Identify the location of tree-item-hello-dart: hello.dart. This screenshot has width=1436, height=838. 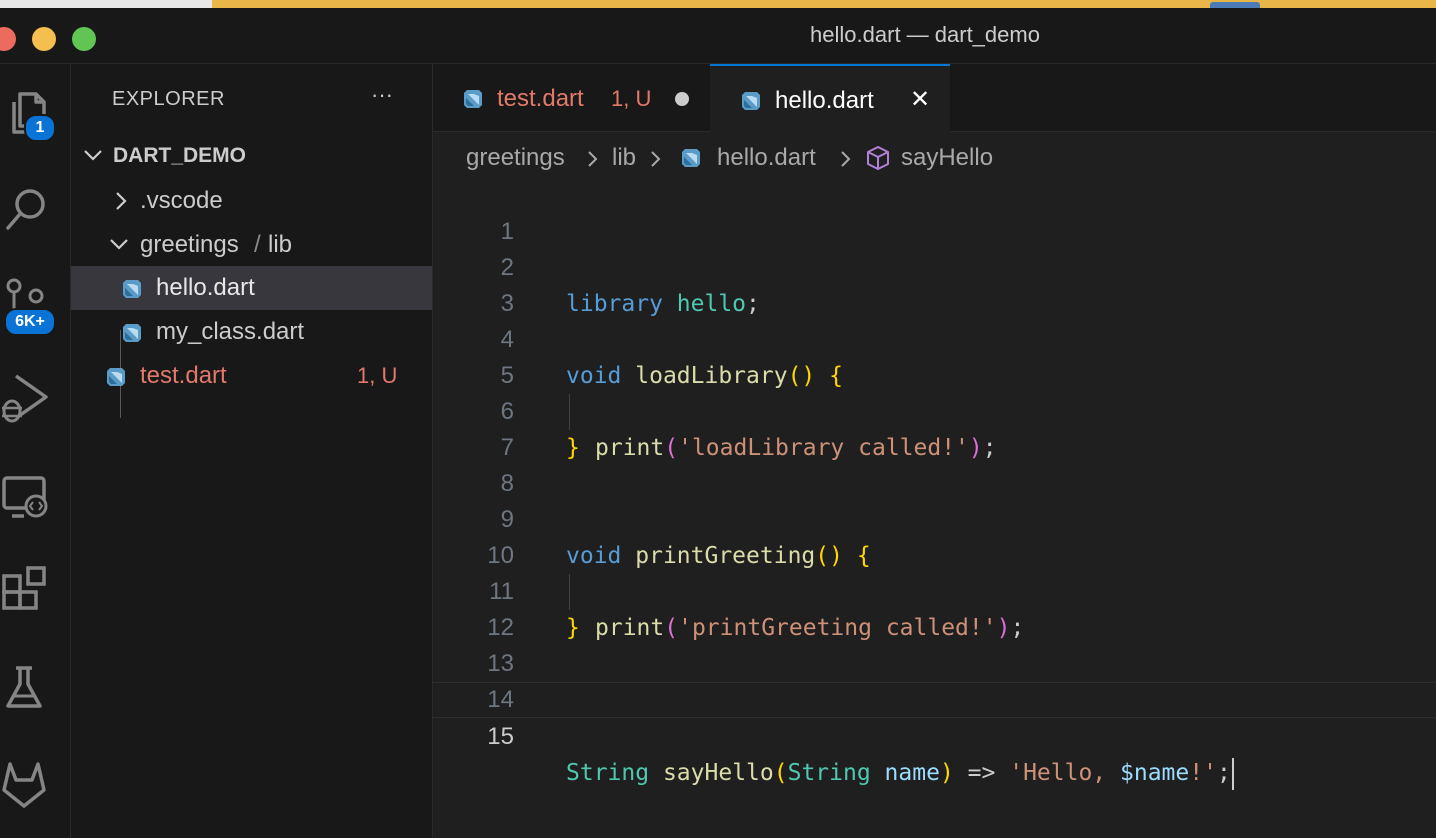
(251, 288).